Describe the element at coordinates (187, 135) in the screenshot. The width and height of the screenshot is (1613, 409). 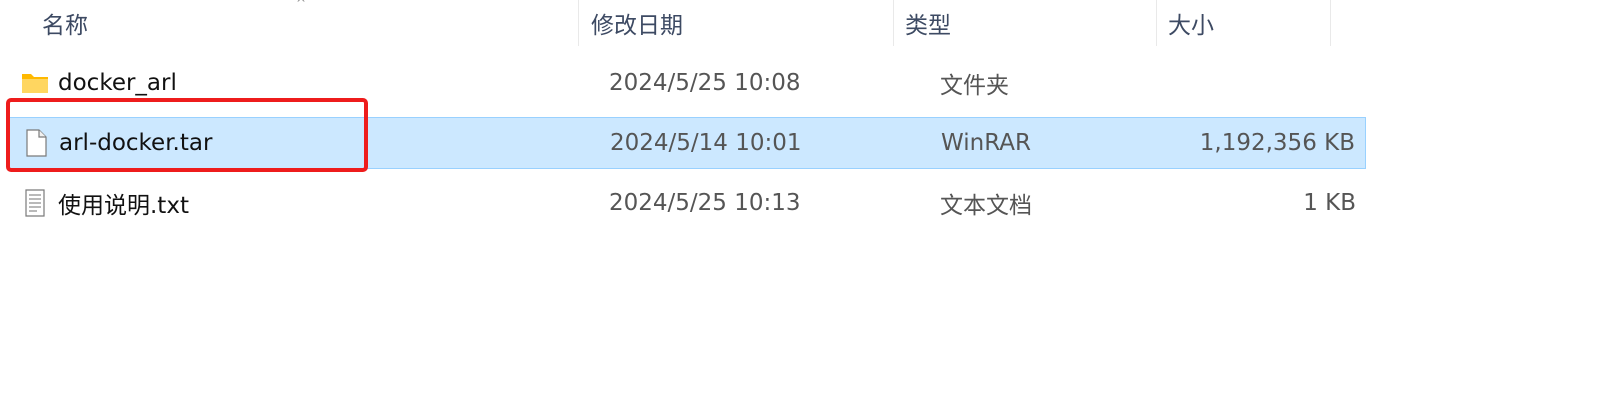
I see `red-highlight-annotation` at that location.